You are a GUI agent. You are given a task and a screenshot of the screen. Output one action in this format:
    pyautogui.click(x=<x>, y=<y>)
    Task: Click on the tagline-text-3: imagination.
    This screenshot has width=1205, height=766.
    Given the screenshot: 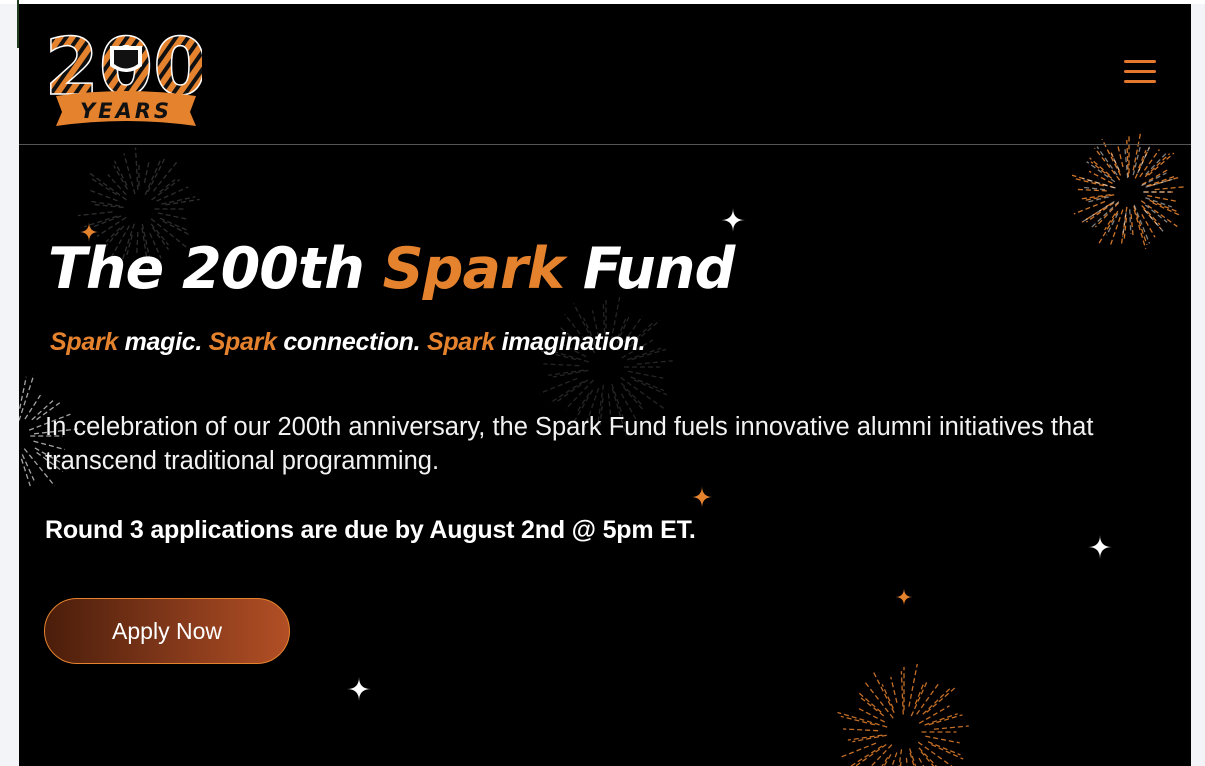 What is the action you would take?
    pyautogui.click(x=570, y=342)
    